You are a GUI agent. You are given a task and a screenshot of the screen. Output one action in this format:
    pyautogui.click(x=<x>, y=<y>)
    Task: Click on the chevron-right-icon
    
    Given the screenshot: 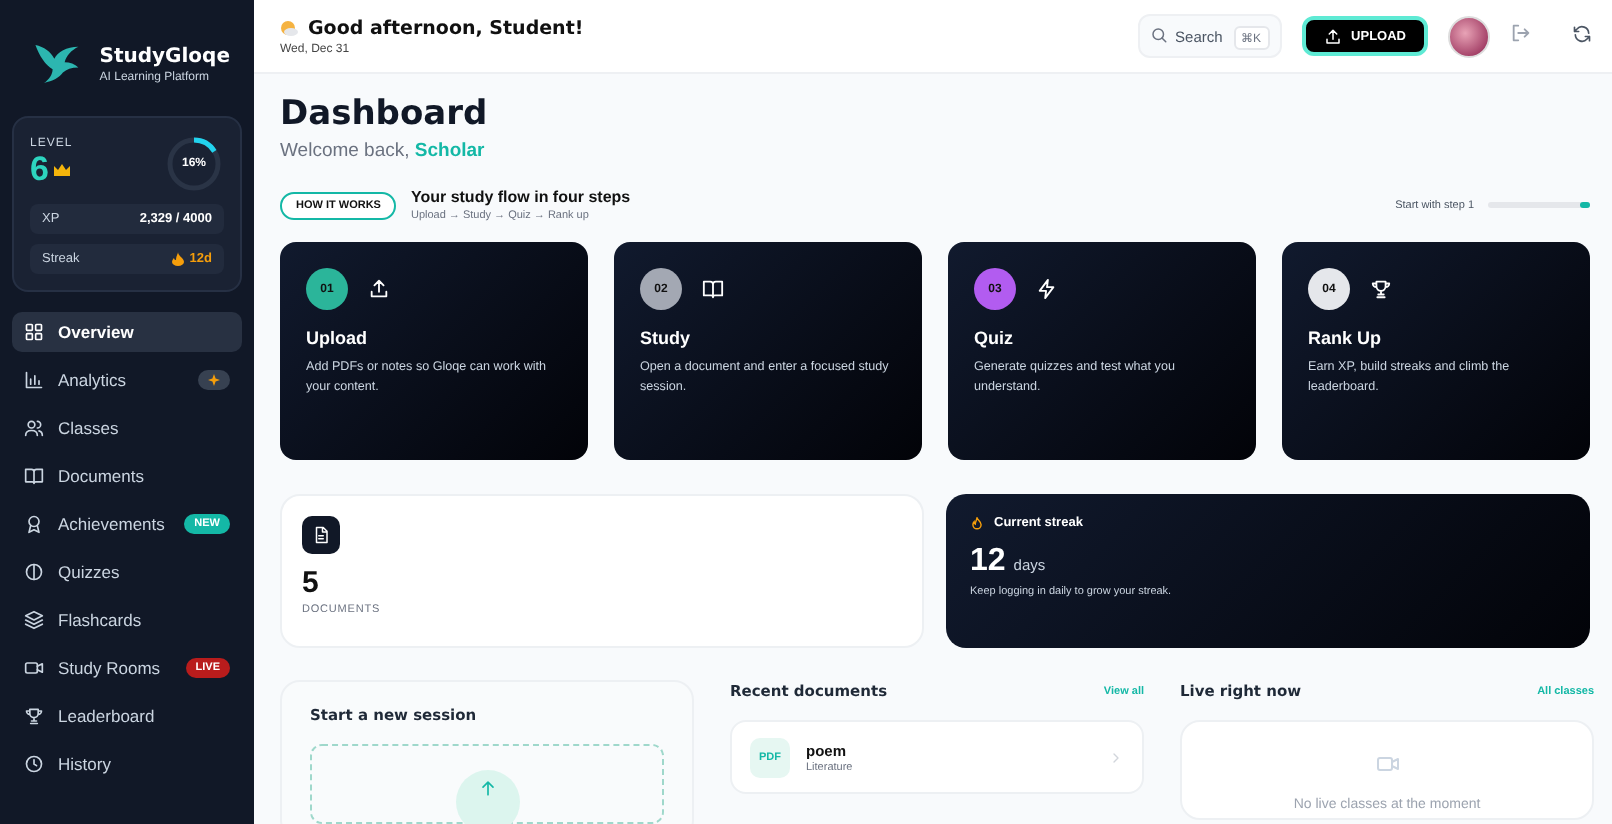 What is the action you would take?
    pyautogui.click(x=1116, y=757)
    